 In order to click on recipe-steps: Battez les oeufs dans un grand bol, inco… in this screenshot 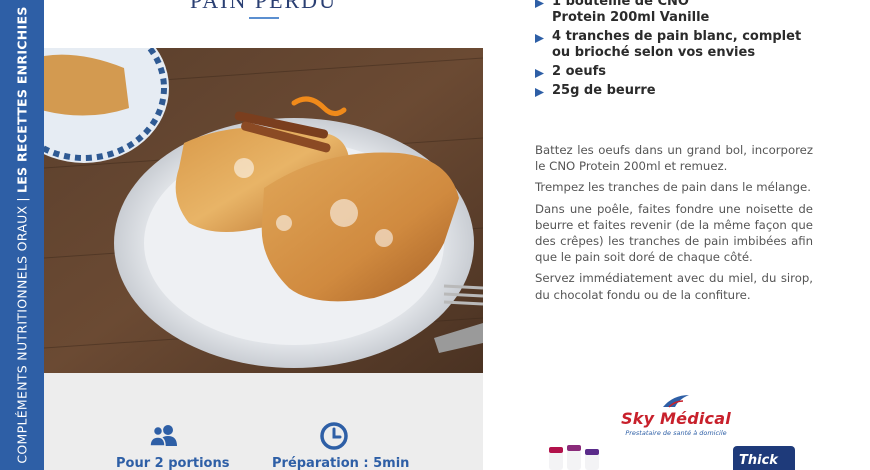, I will do `click(674, 225)`.